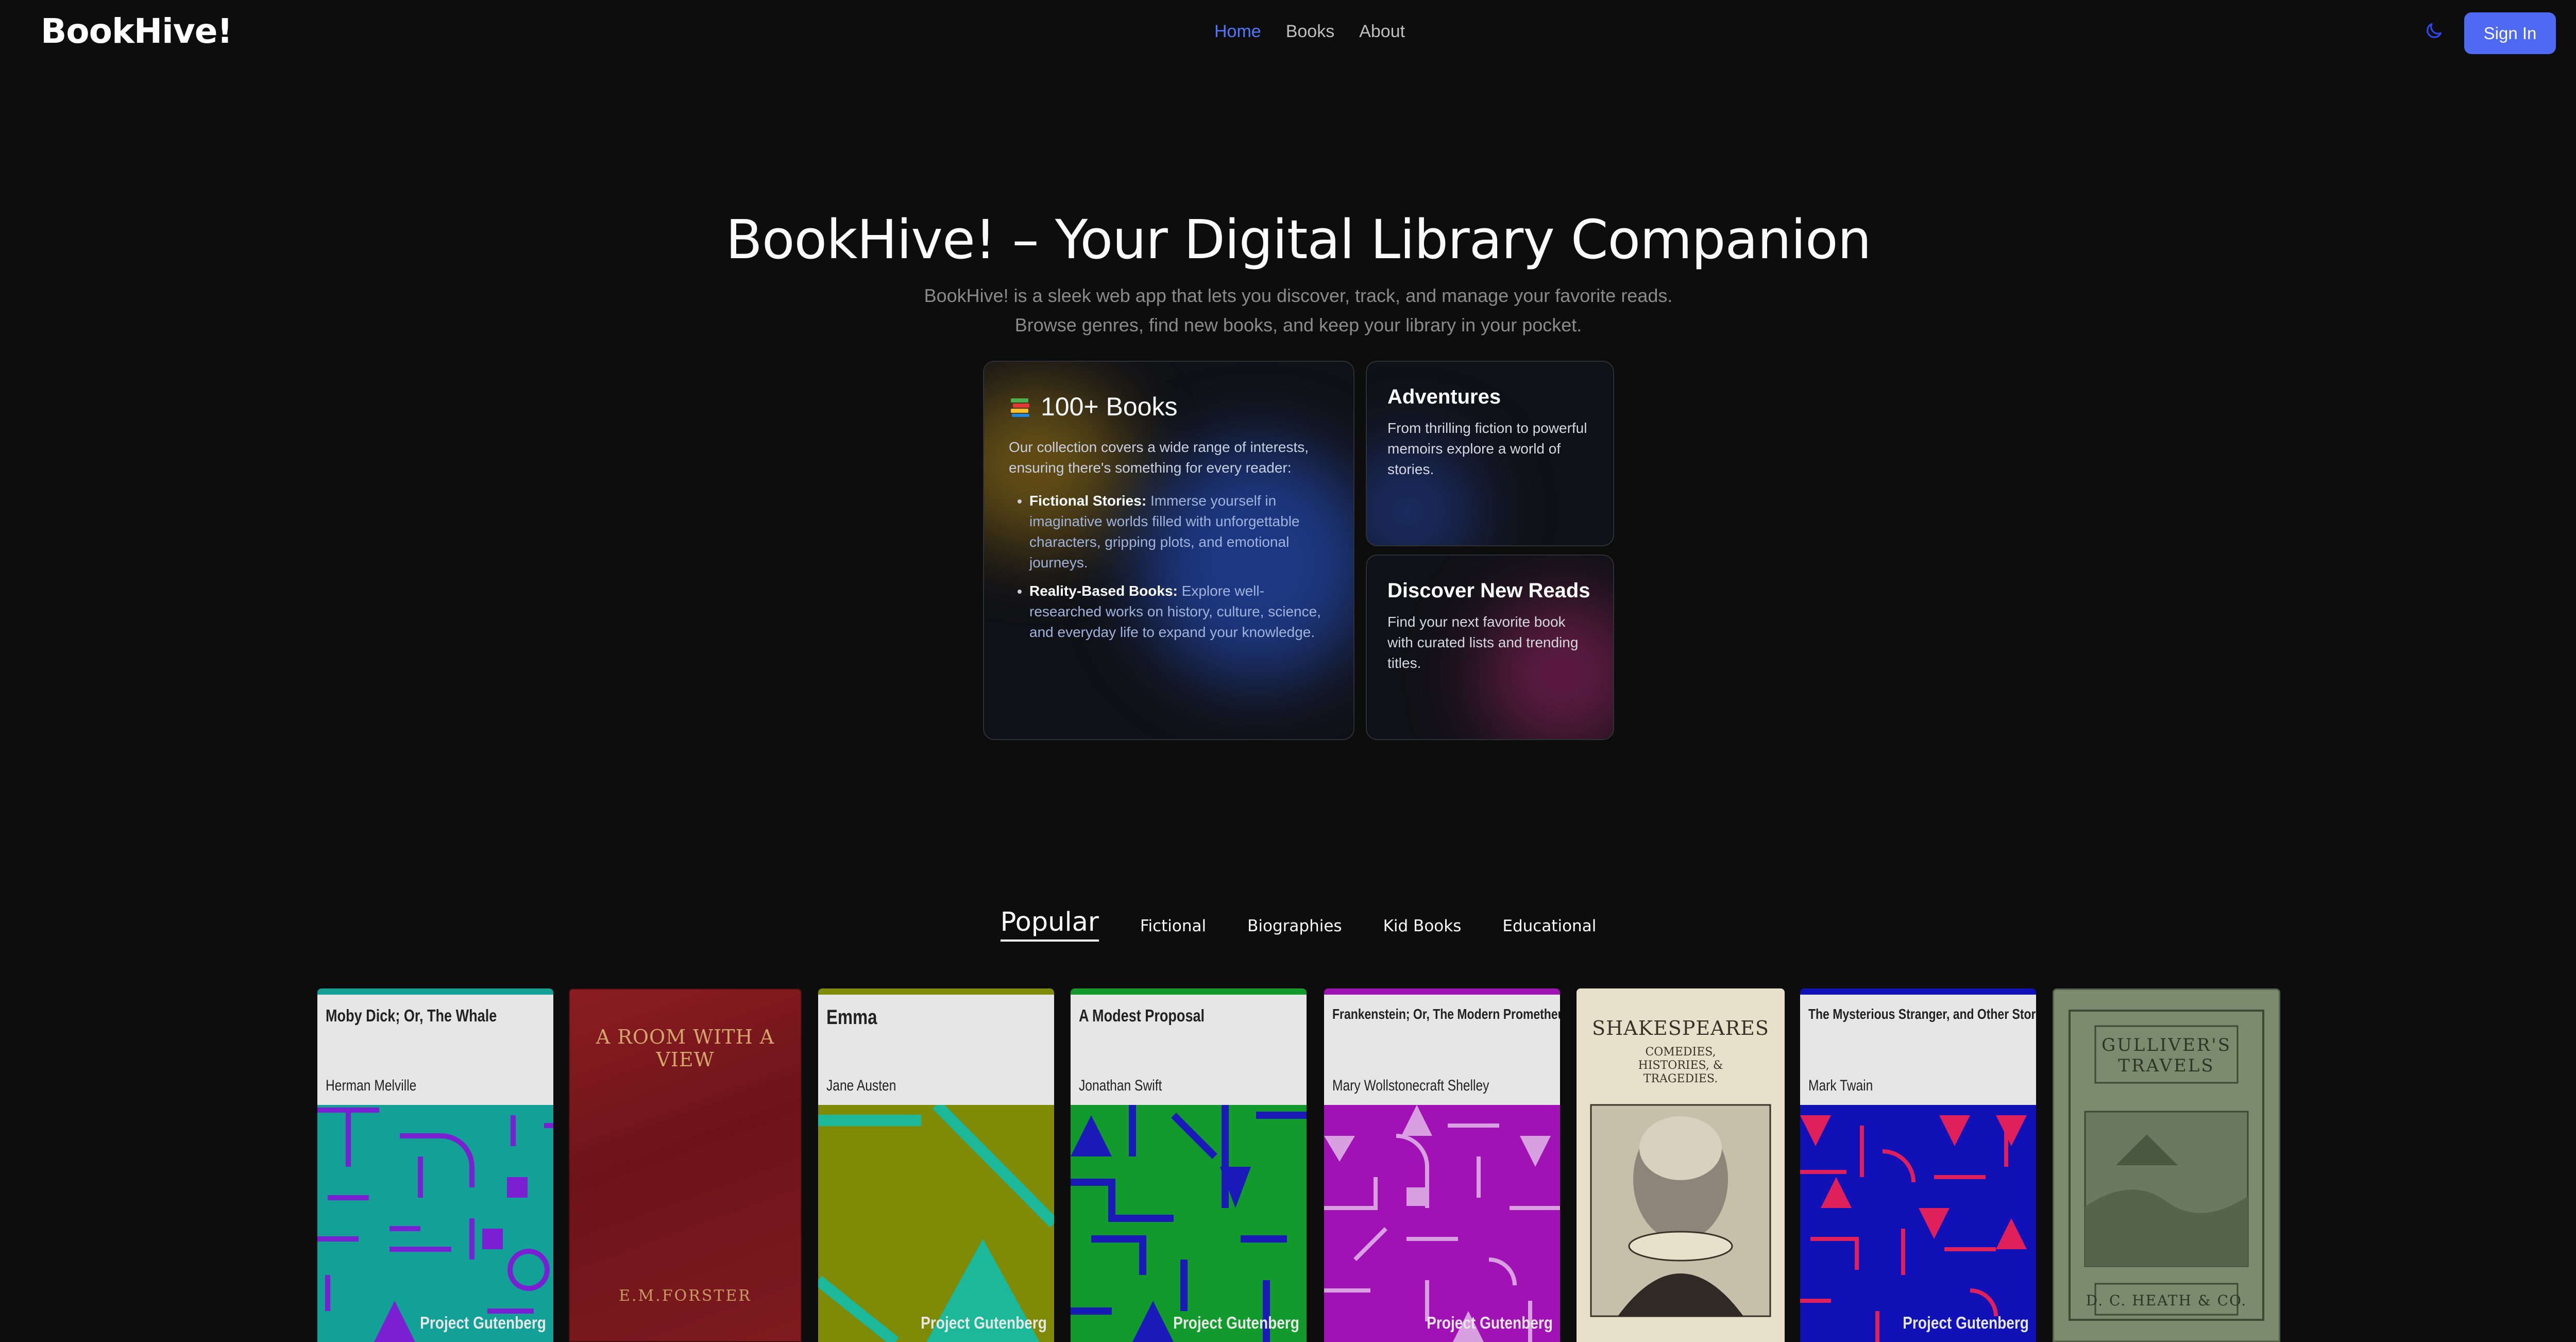 This screenshot has height=1342, width=2576. Describe the element at coordinates (2166, 1045) in the screenshot. I see `svg-text: GULLIVER'S` at that location.